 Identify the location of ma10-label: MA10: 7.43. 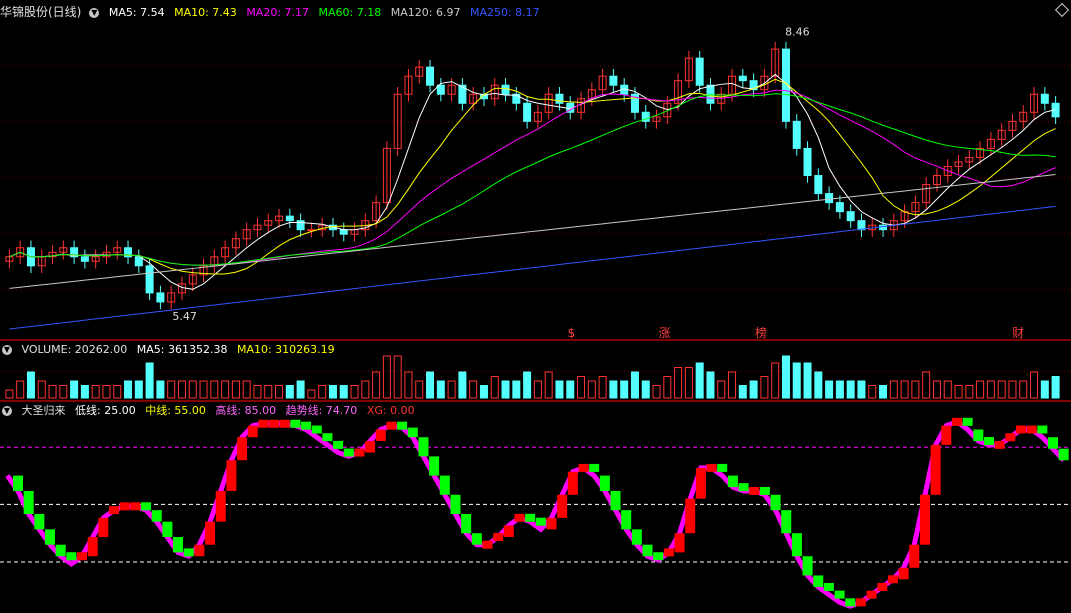
(205, 12).